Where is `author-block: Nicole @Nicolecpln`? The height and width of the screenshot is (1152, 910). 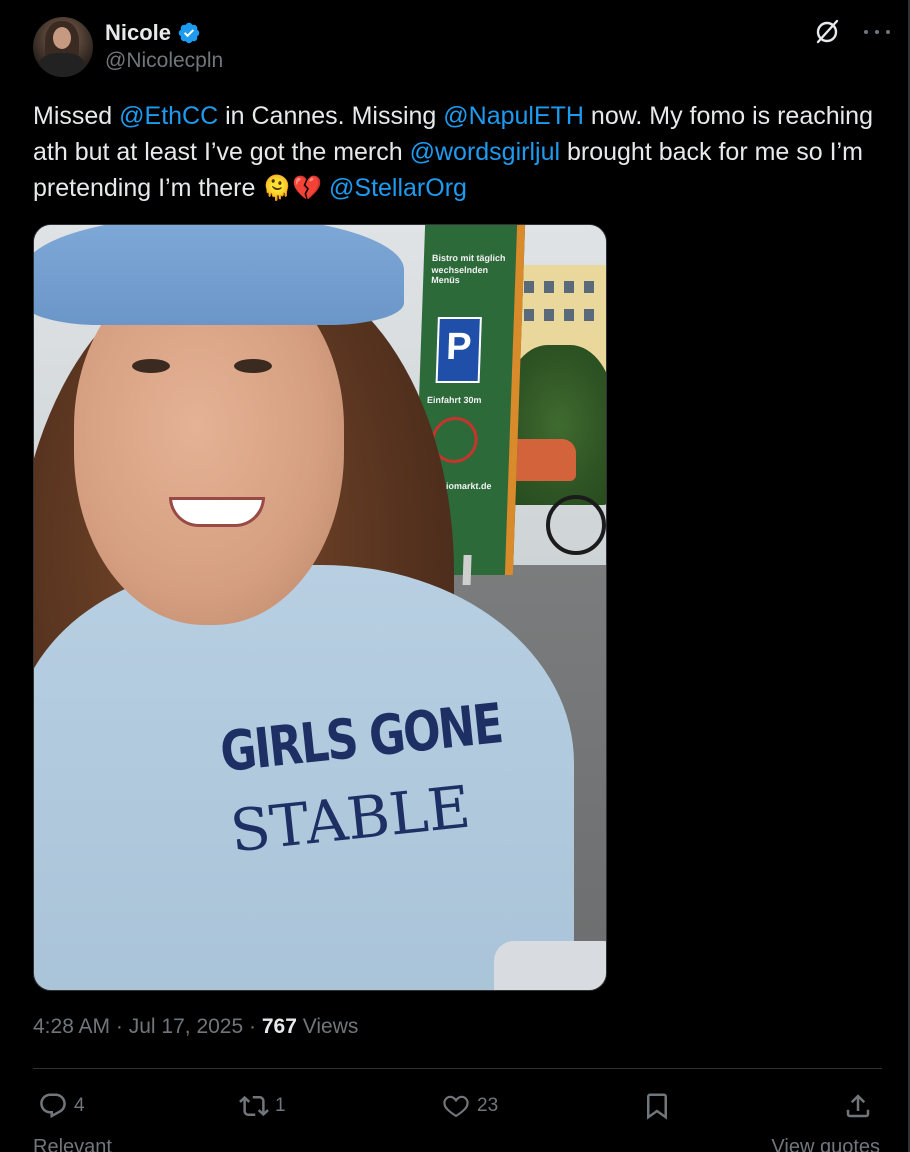 author-block: Nicole @Nicolecpln is located at coordinates (164, 46).